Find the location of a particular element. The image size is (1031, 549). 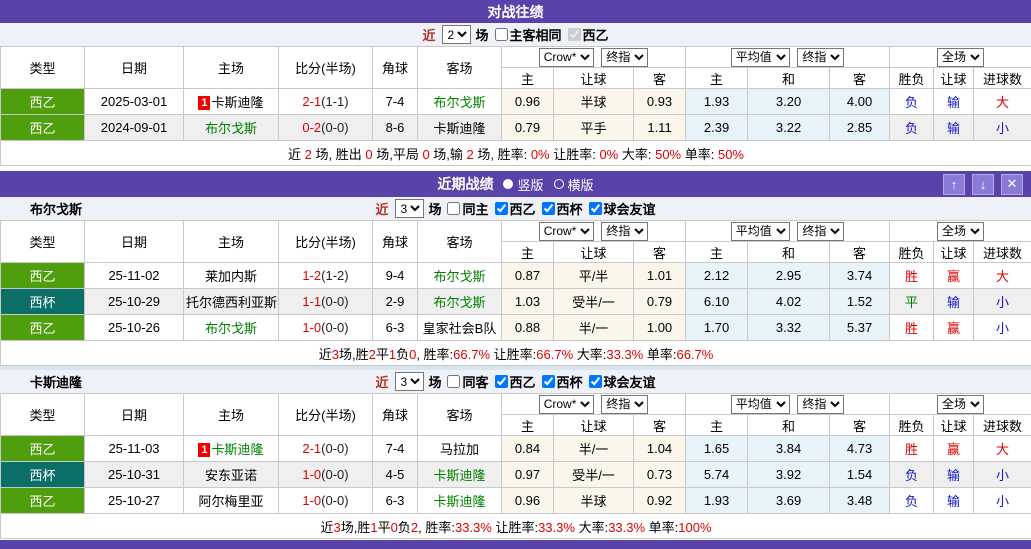

close-button: ✕ is located at coordinates (1012, 184).